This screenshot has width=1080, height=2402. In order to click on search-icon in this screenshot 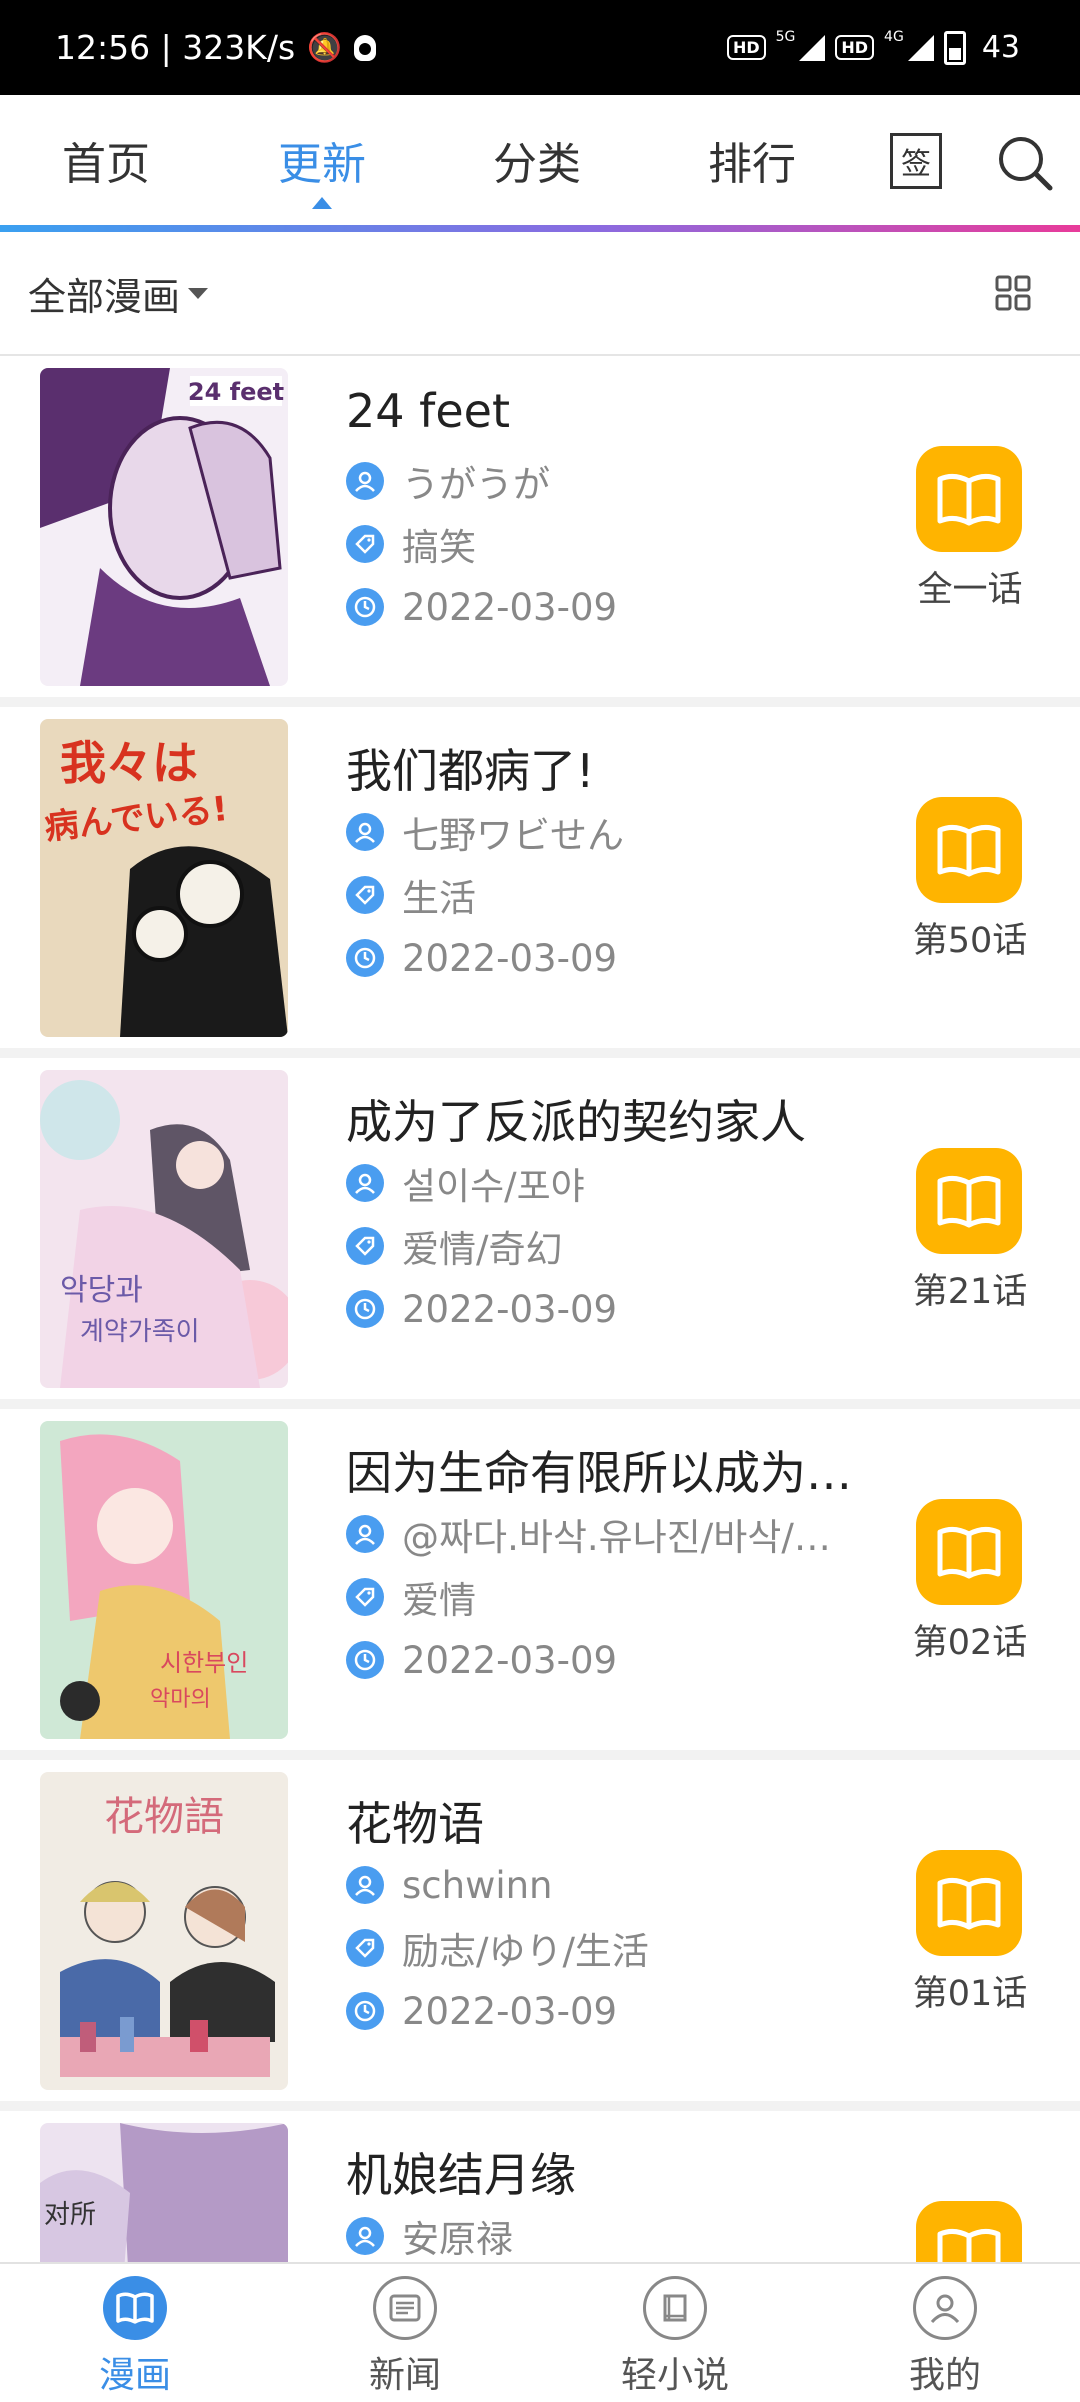, I will do `click(1025, 163)`.